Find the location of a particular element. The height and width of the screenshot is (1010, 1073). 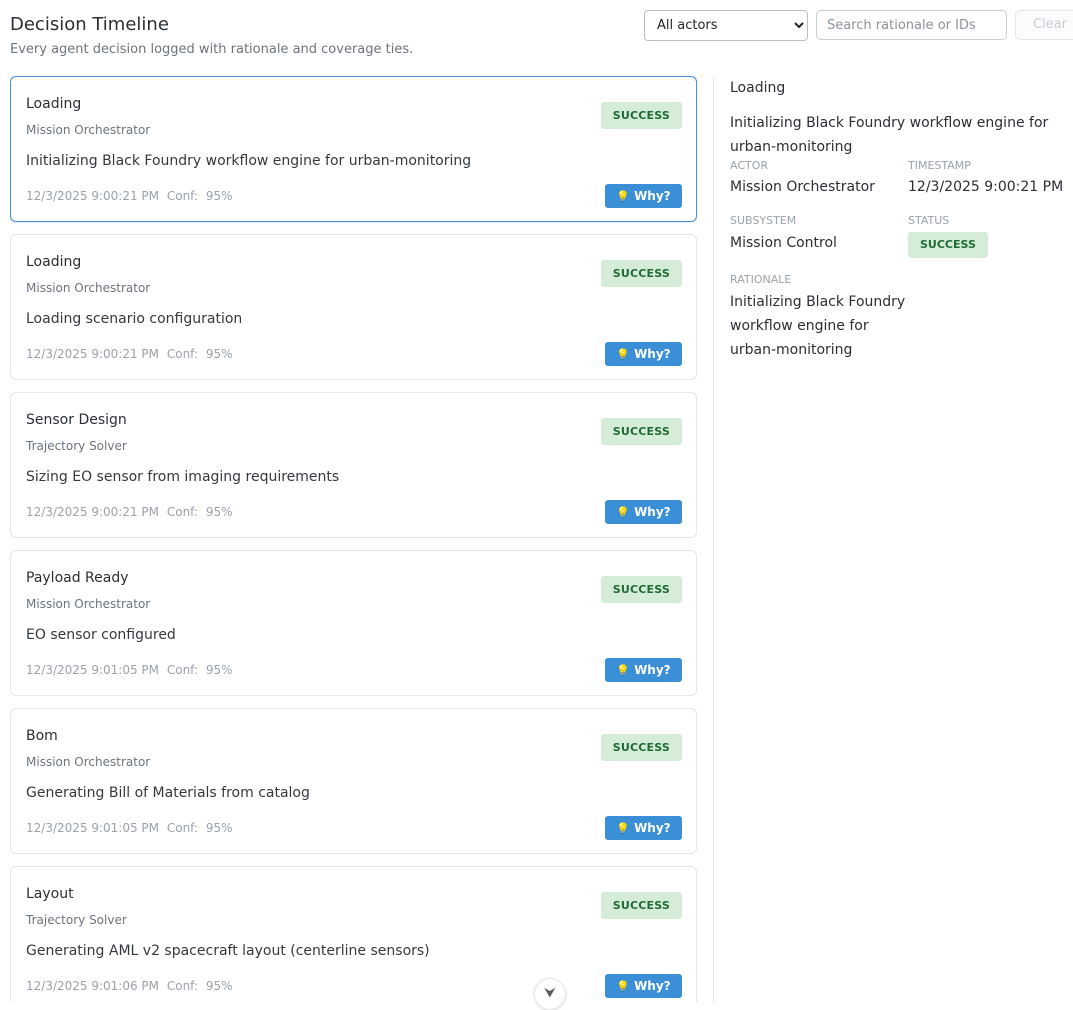

detail-title: Loading is located at coordinates (758, 88).